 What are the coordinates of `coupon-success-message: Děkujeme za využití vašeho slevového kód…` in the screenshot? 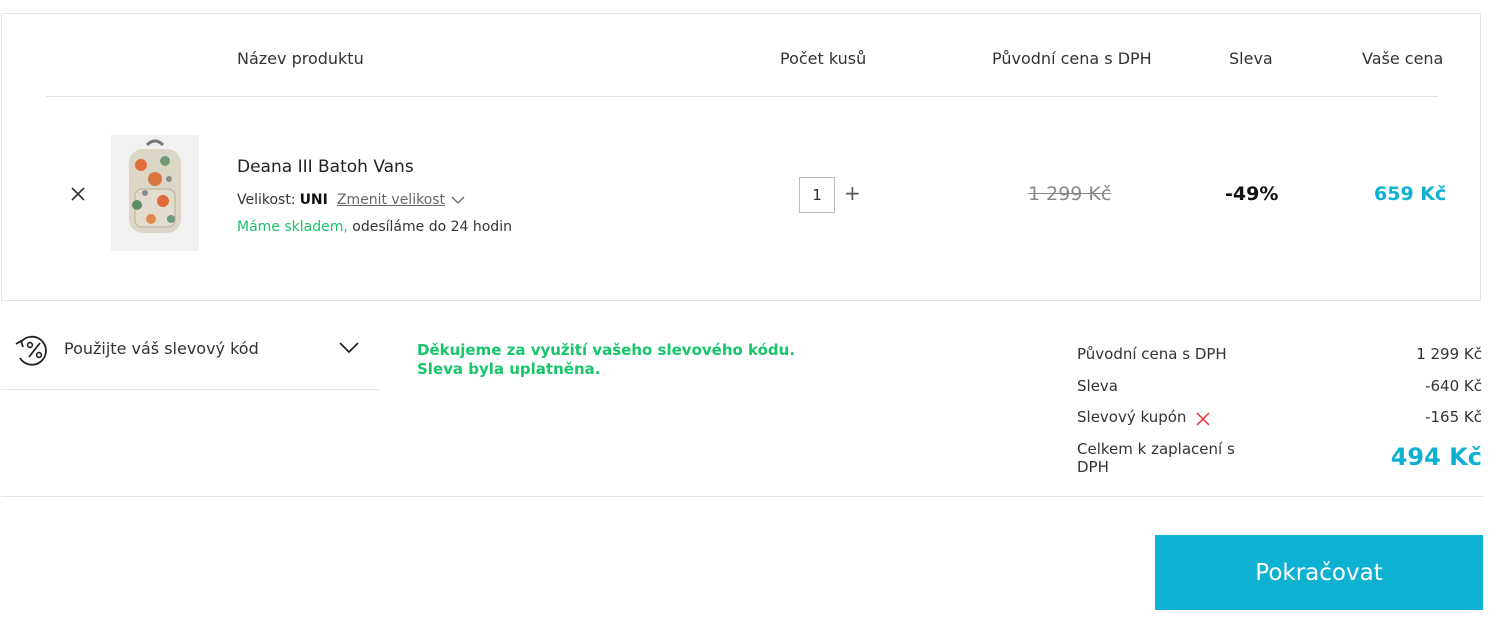 It's located at (606, 360).